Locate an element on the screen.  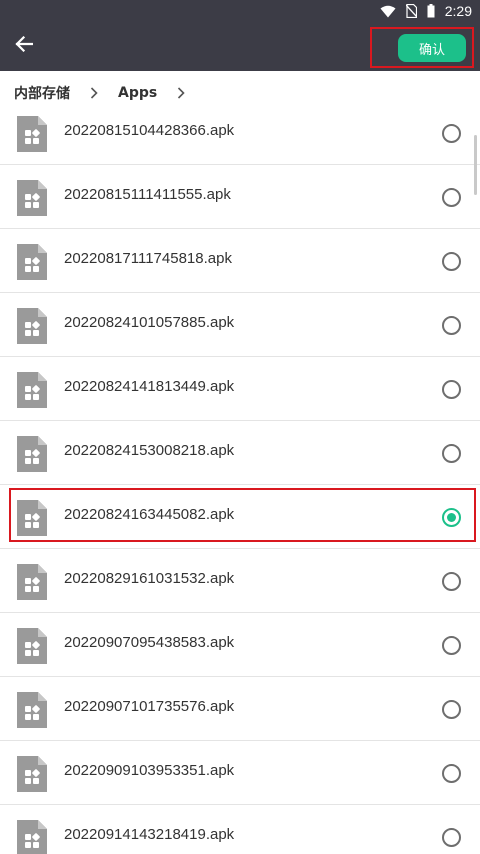
file-row: 20220824141813449.apk is located at coordinates (240, 389).